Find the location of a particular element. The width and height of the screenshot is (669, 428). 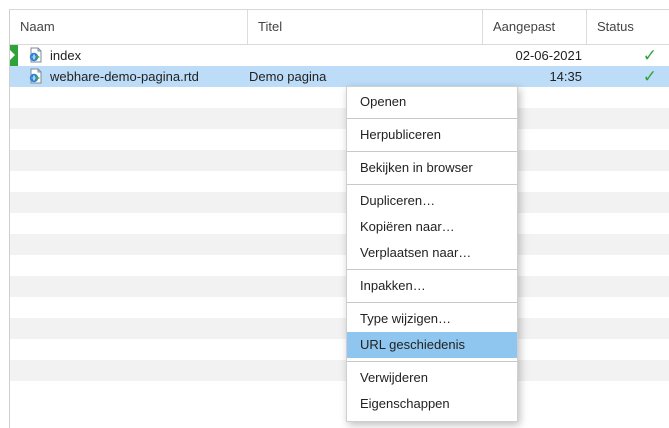

row-name-cell: webhare-demo-pagina.rtd is located at coordinates (113, 76).